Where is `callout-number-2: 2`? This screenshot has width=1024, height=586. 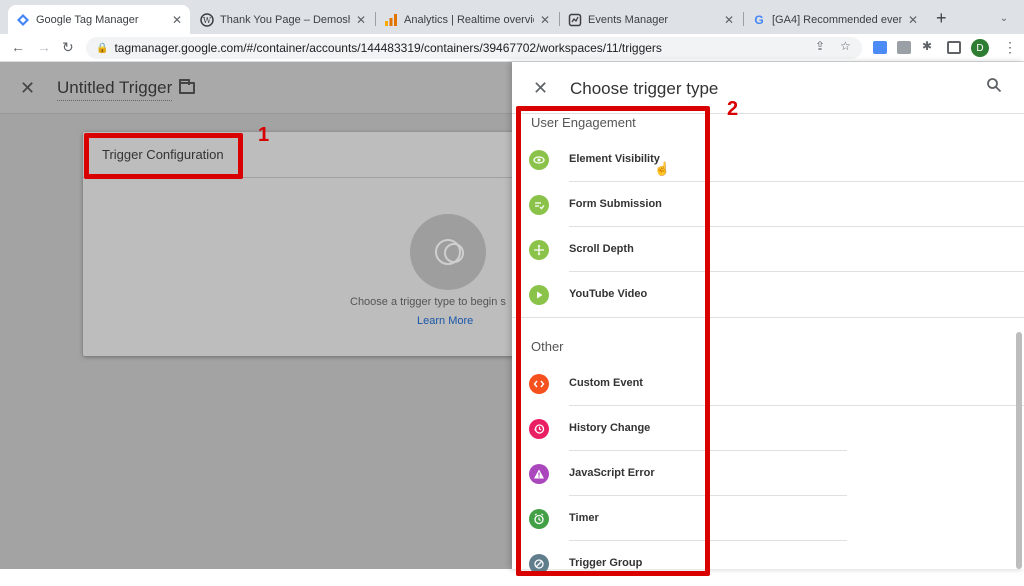
callout-number-2: 2 is located at coordinates (733, 109).